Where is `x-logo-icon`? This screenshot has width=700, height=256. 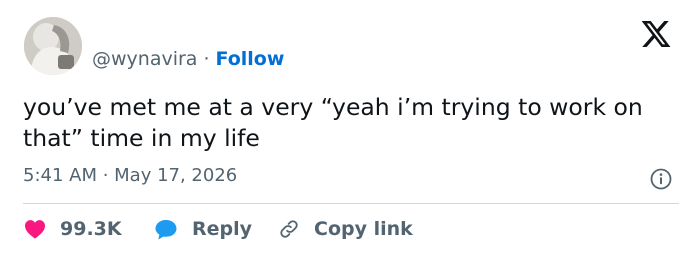 x-logo-icon is located at coordinates (656, 34).